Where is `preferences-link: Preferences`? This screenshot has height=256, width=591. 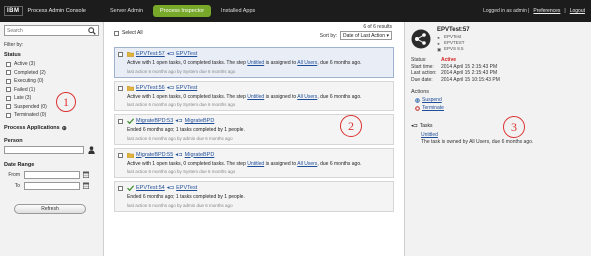
preferences-link: Preferences is located at coordinates (546, 11).